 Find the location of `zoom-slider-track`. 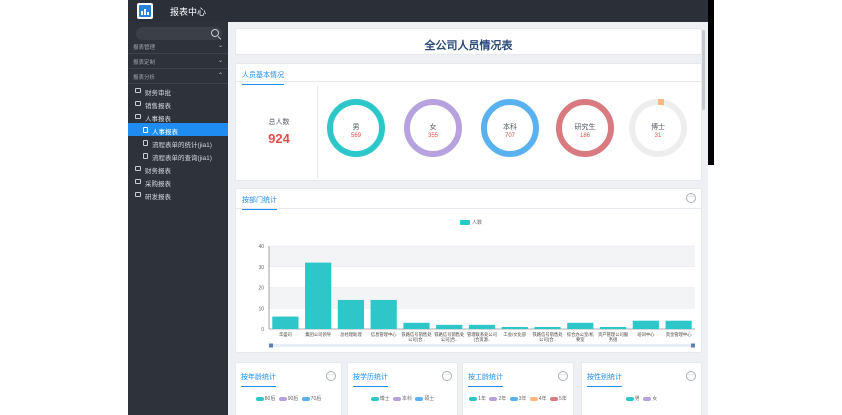

zoom-slider-track is located at coordinates (482, 345).